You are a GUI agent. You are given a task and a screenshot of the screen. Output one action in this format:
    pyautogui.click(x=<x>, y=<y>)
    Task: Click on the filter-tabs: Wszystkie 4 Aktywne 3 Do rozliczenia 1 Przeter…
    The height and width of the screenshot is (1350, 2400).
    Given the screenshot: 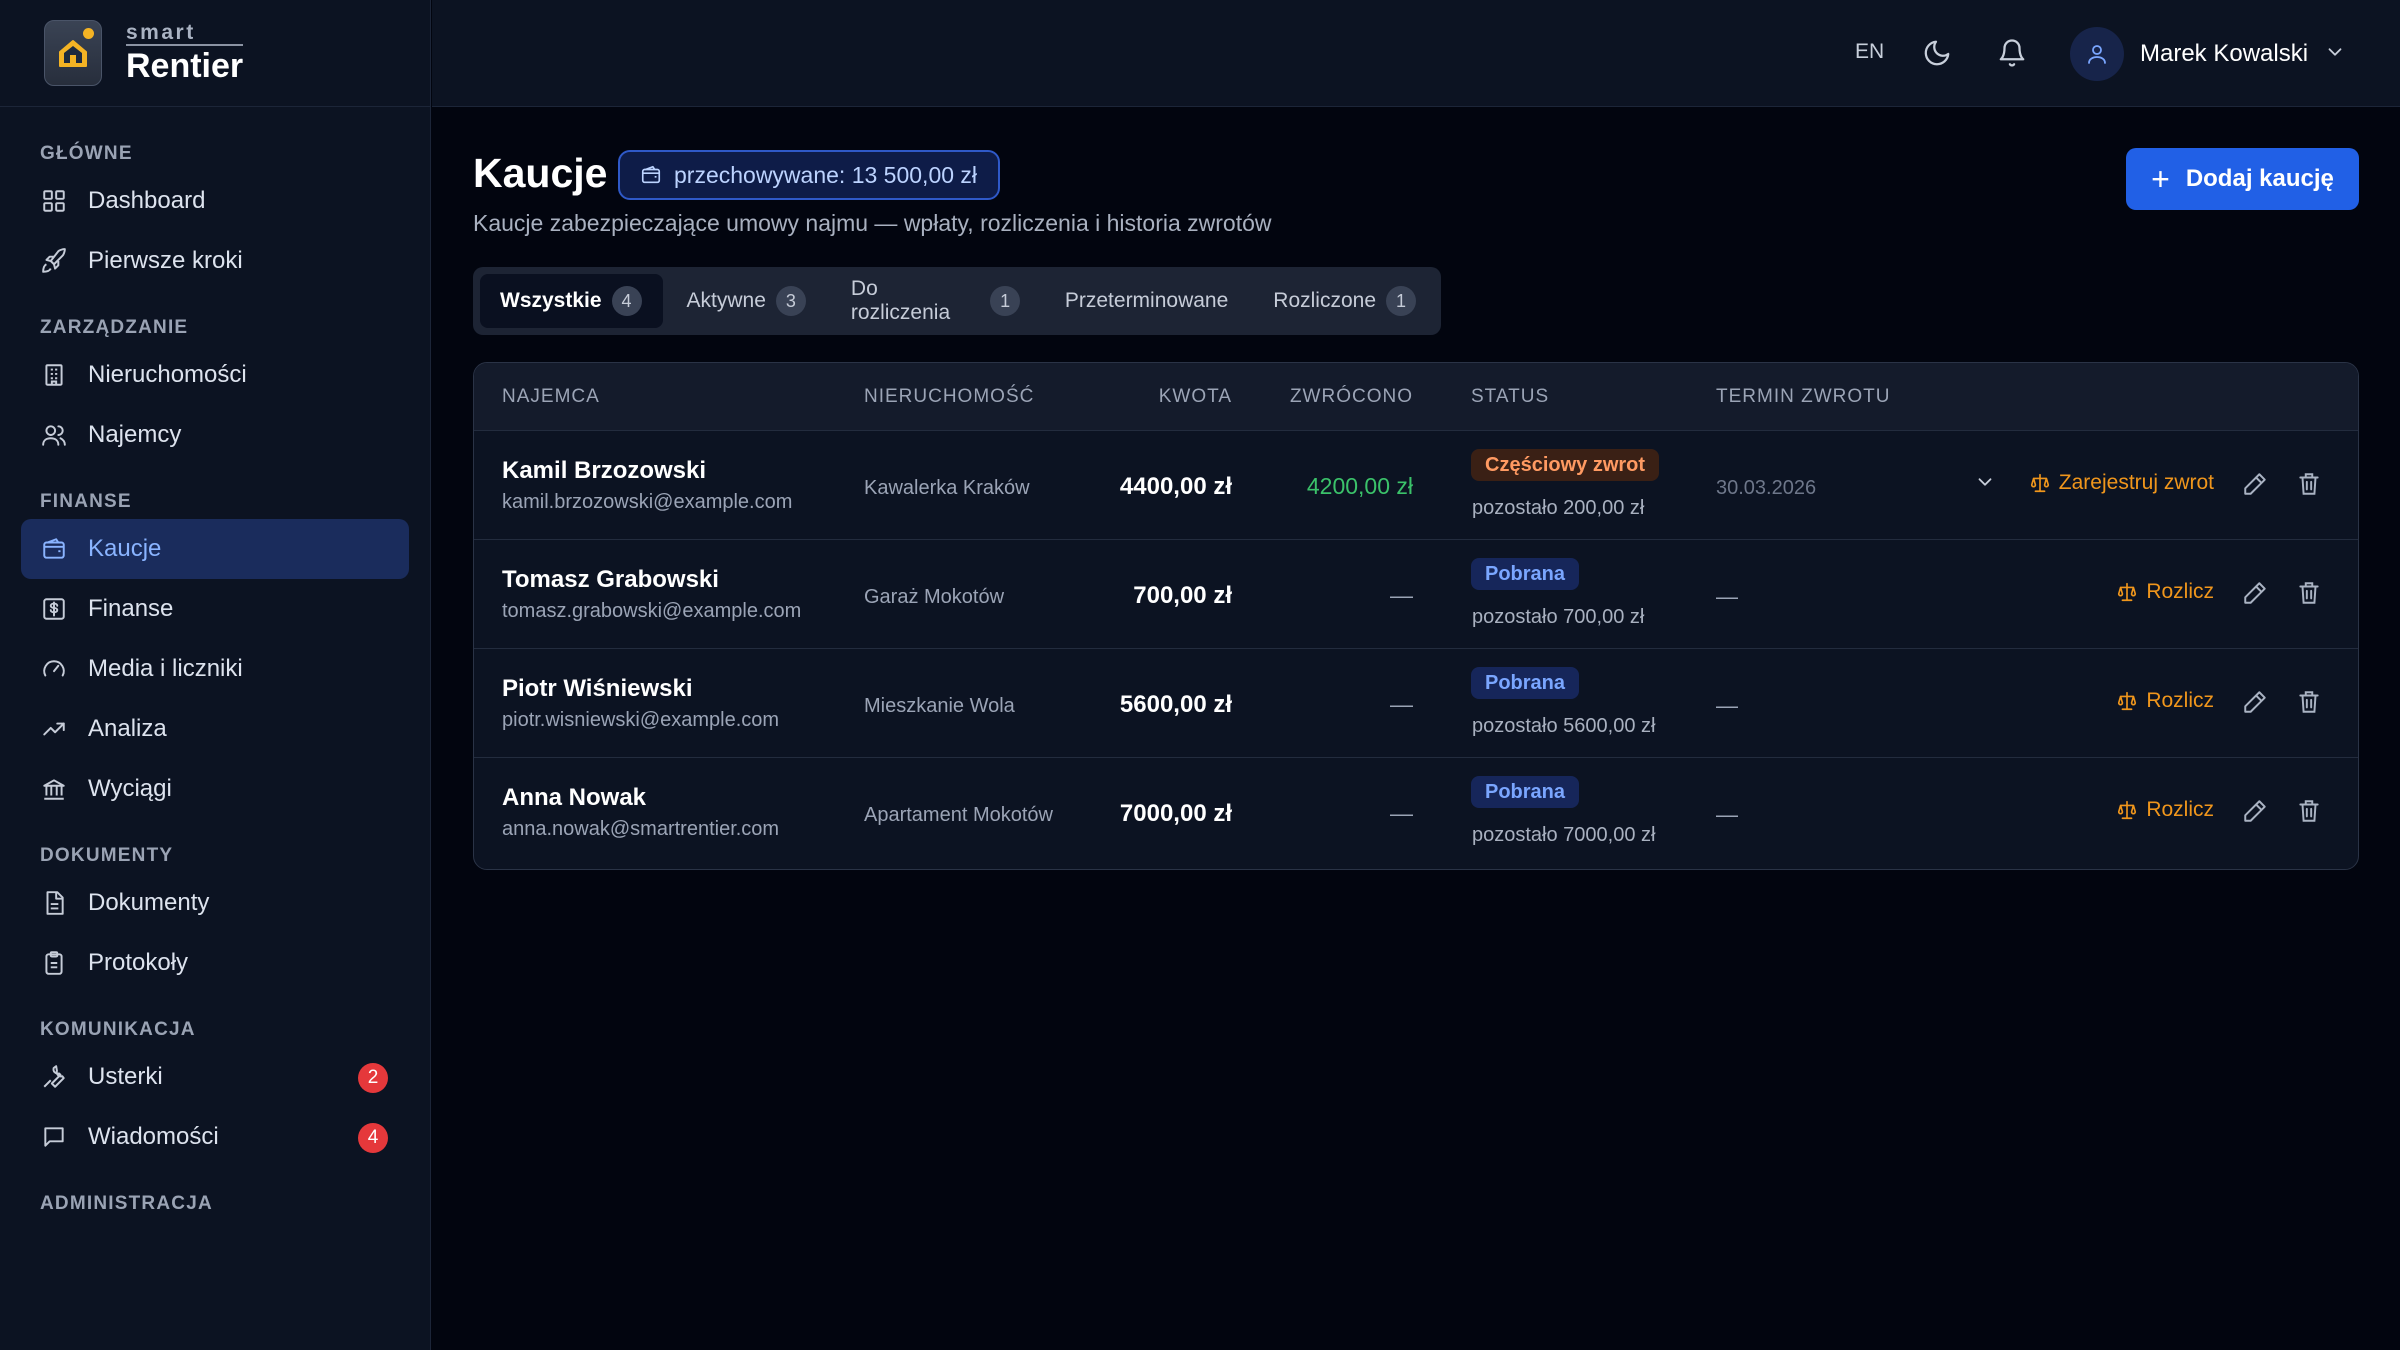 What is the action you would take?
    pyautogui.click(x=957, y=301)
    